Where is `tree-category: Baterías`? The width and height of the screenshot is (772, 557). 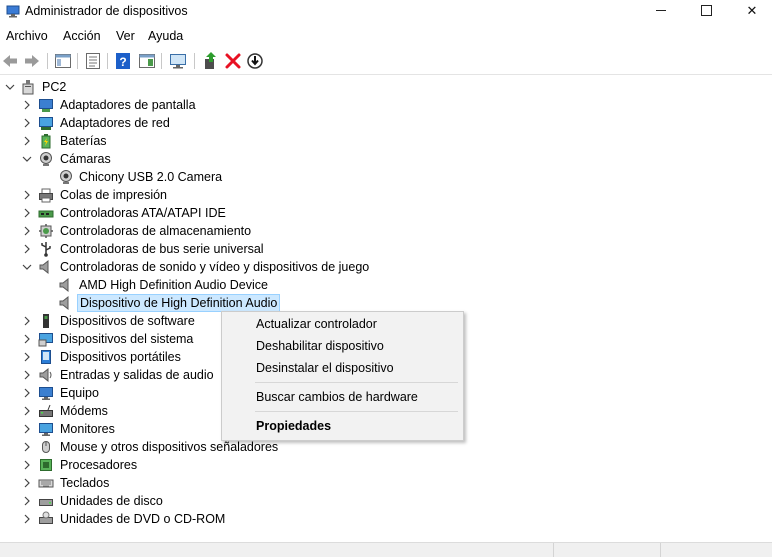
tree-category: Baterías is located at coordinates (386, 141).